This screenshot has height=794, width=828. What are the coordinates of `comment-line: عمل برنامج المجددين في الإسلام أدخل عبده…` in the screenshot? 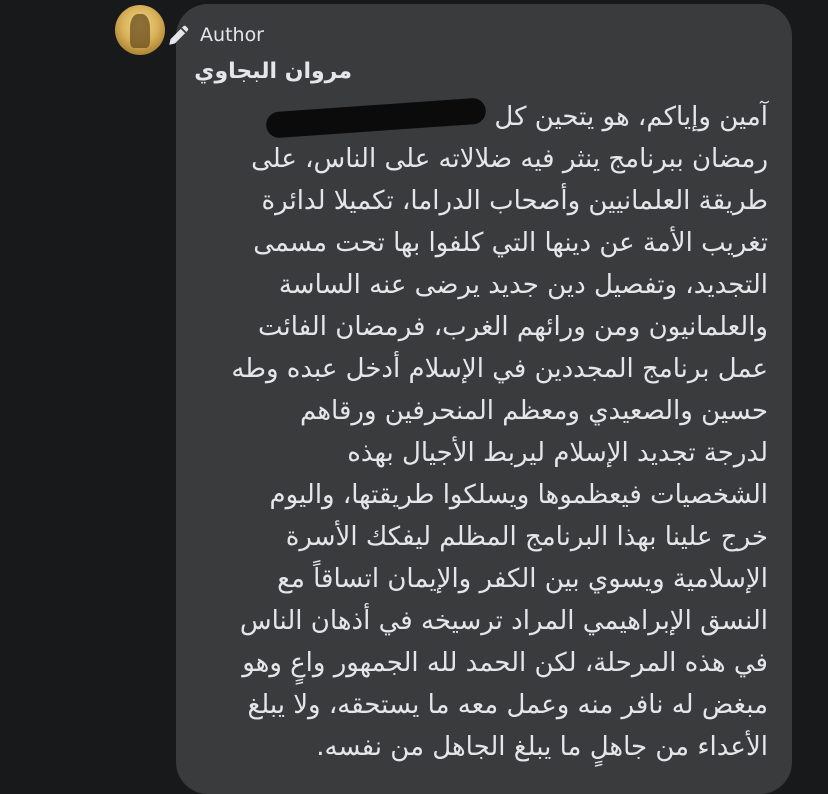 It's located at (499, 369).